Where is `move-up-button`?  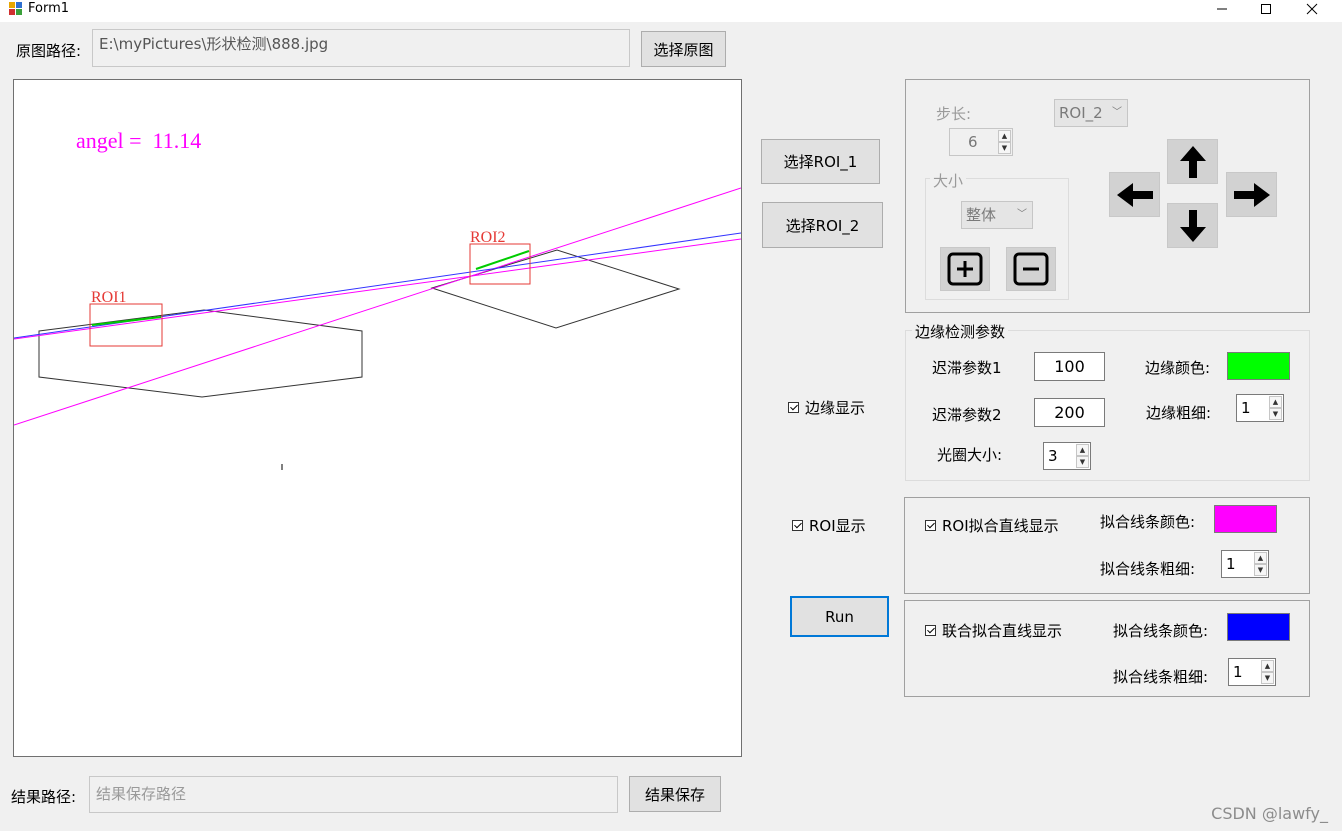
move-up-button is located at coordinates (1192, 161).